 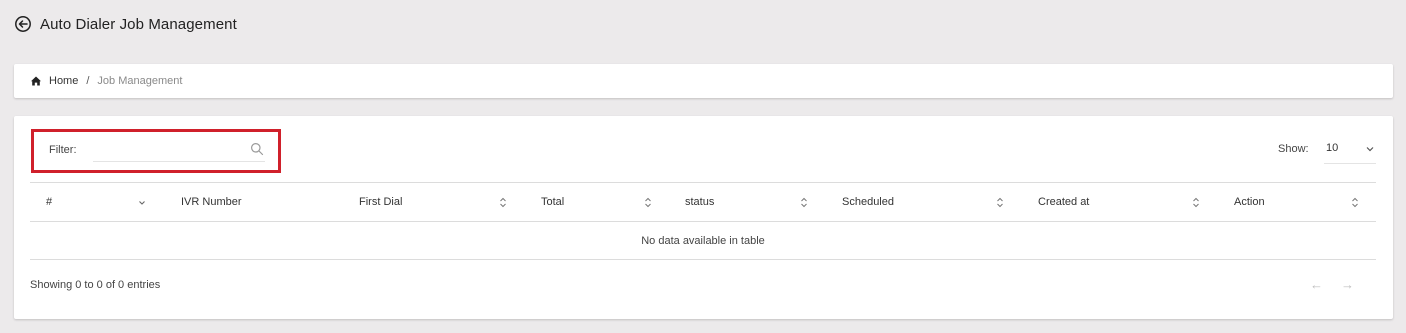 What do you see at coordinates (211, 202) in the screenshot?
I see `column-header-ivr-number: IVR Number` at bounding box center [211, 202].